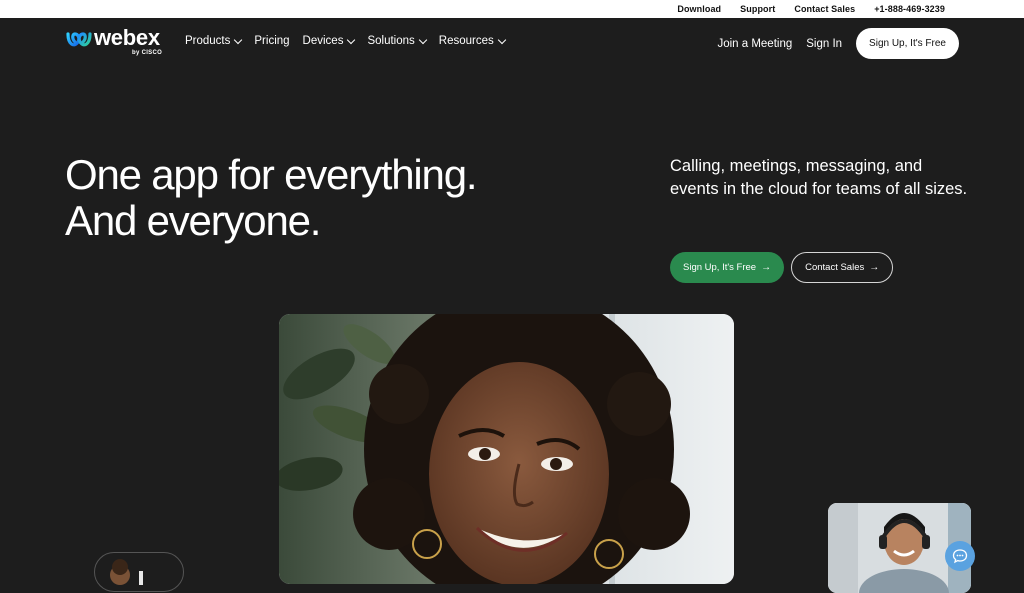 Image resolution: width=1024 pixels, height=593 pixels. Describe the element at coordinates (824, 44) in the screenshot. I see `sign-in-link: Sign In` at that location.